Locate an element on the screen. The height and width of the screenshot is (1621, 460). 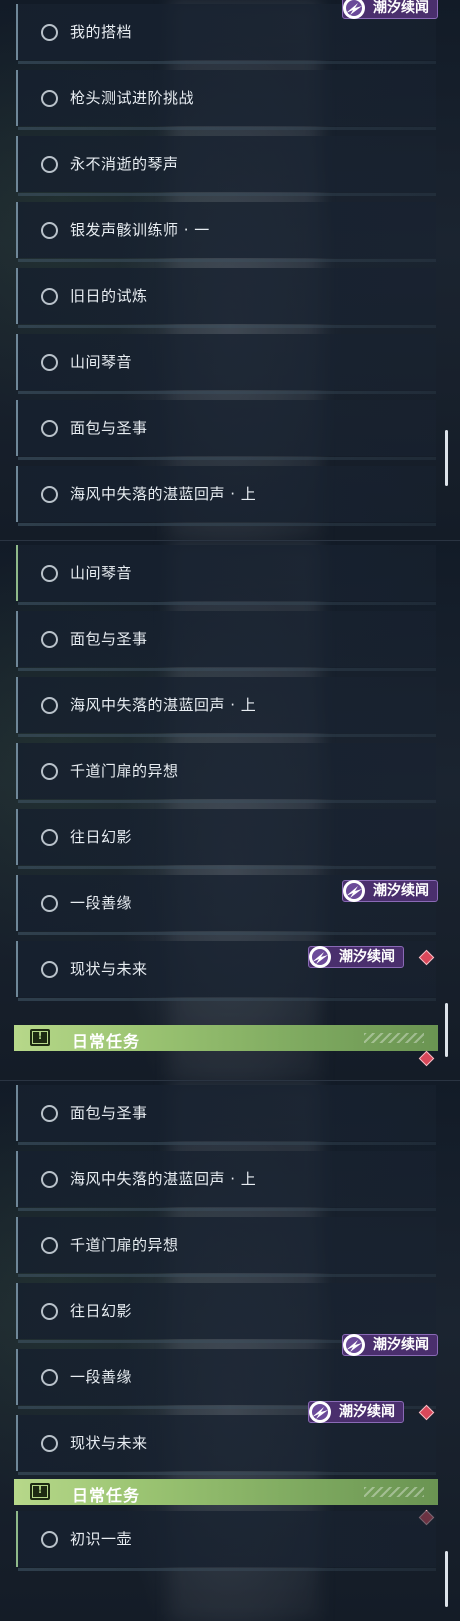
quest-title: 枪头测试进阶挑战 is located at coordinates (132, 98).